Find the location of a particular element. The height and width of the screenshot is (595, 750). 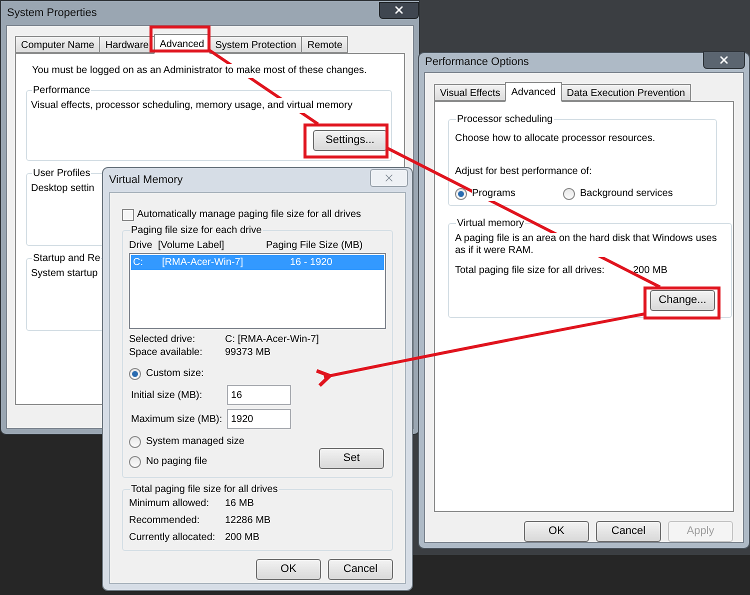

window-title: System Properties is located at coordinates (52, 13).